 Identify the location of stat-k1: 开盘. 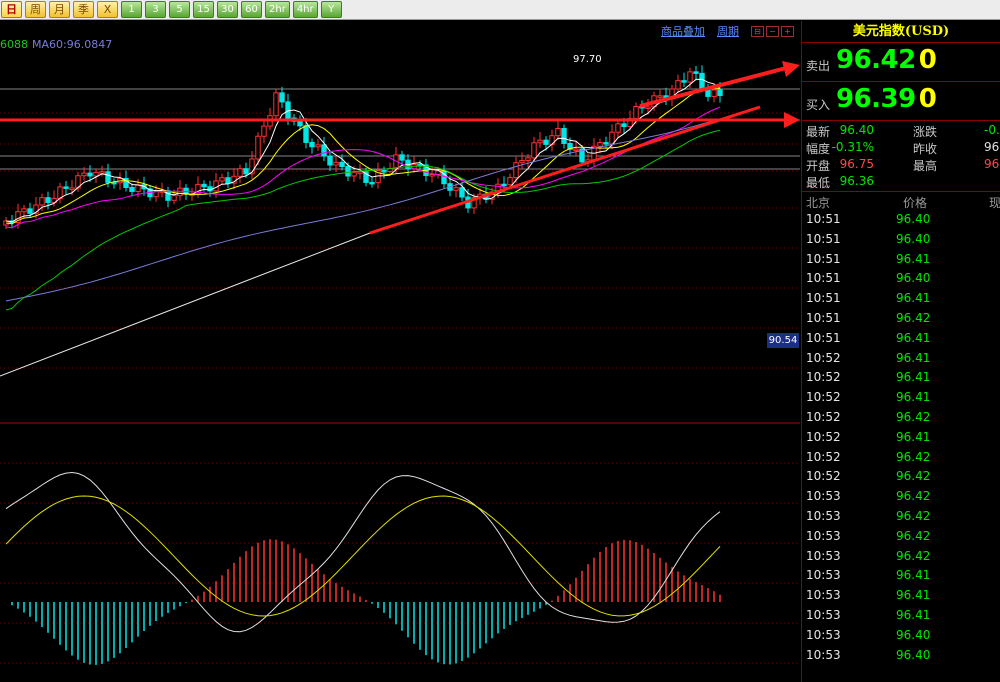
(818, 166).